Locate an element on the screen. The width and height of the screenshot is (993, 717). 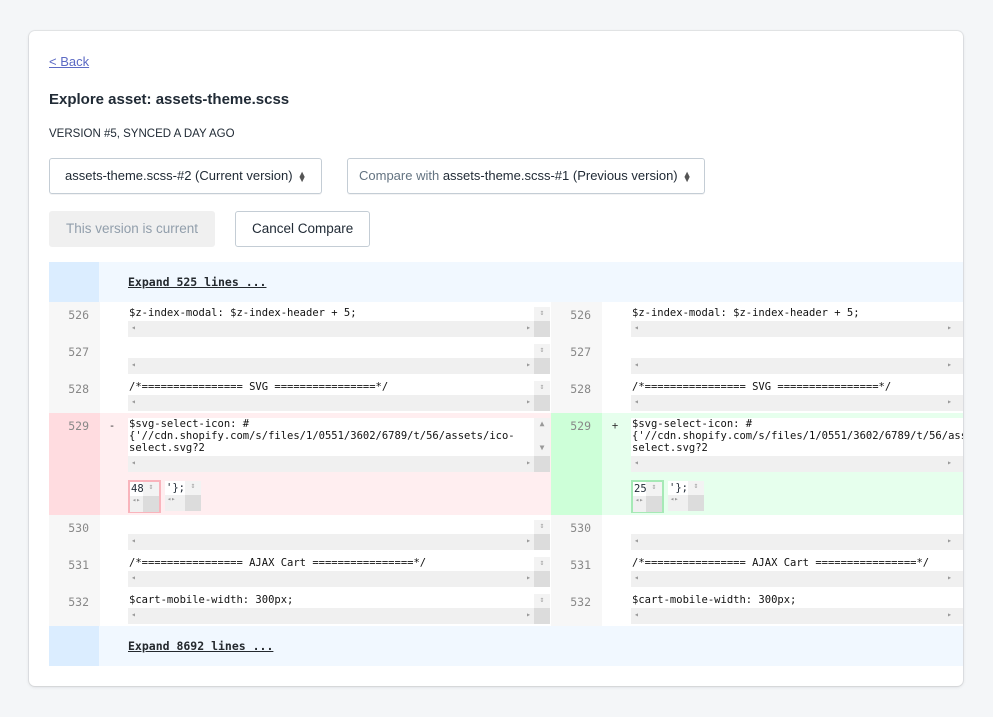
diff-right-side: 526 $z-index-modal: $z-index-header + 5; is located at coordinates (757, 320).